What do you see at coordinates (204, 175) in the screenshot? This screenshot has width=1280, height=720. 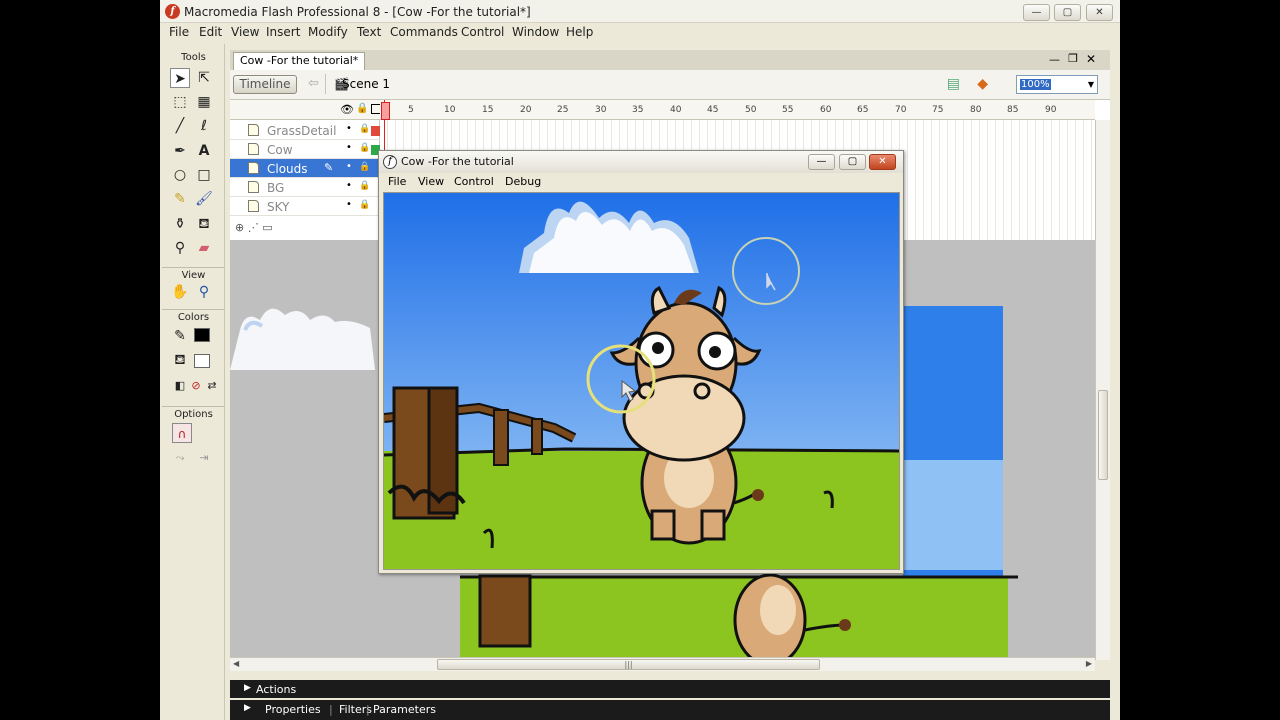 I see `rectangle-tool-icon: □` at bounding box center [204, 175].